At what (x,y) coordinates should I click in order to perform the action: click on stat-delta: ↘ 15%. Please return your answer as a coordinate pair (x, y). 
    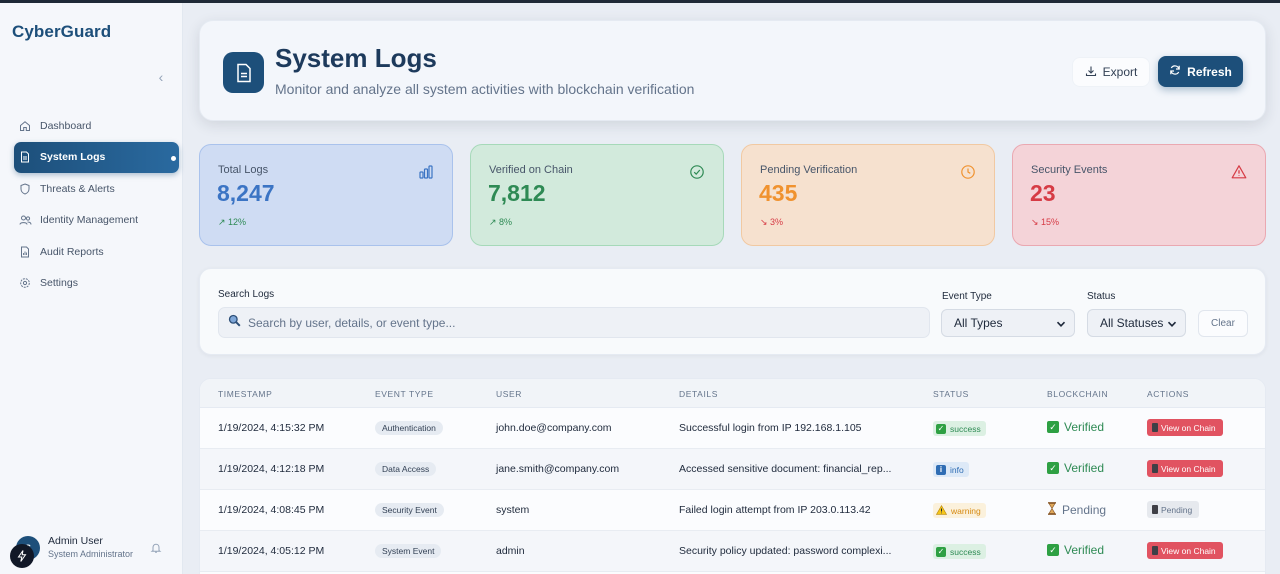
    Looking at the image, I should click on (1045, 222).